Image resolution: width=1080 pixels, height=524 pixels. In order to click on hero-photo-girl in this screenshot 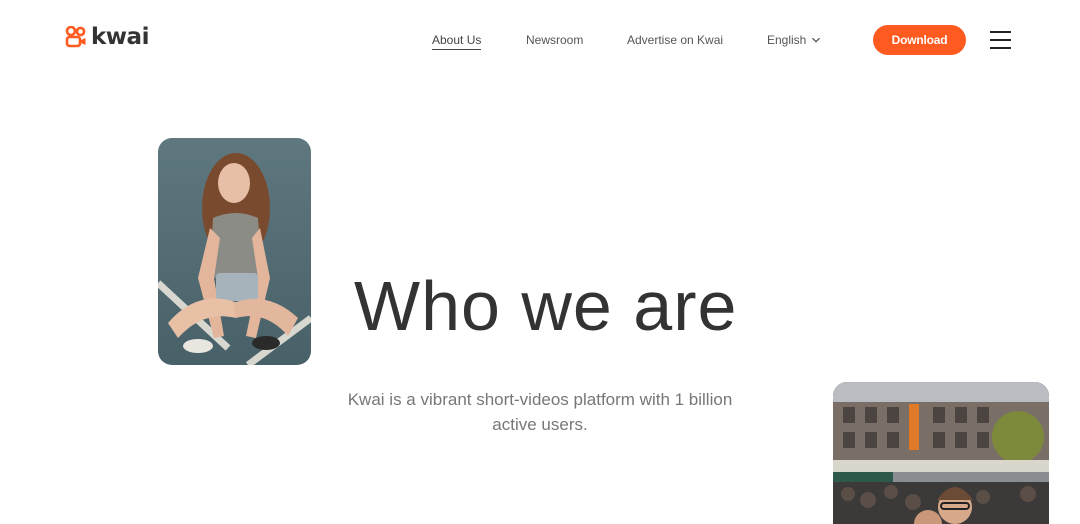, I will do `click(234, 251)`.